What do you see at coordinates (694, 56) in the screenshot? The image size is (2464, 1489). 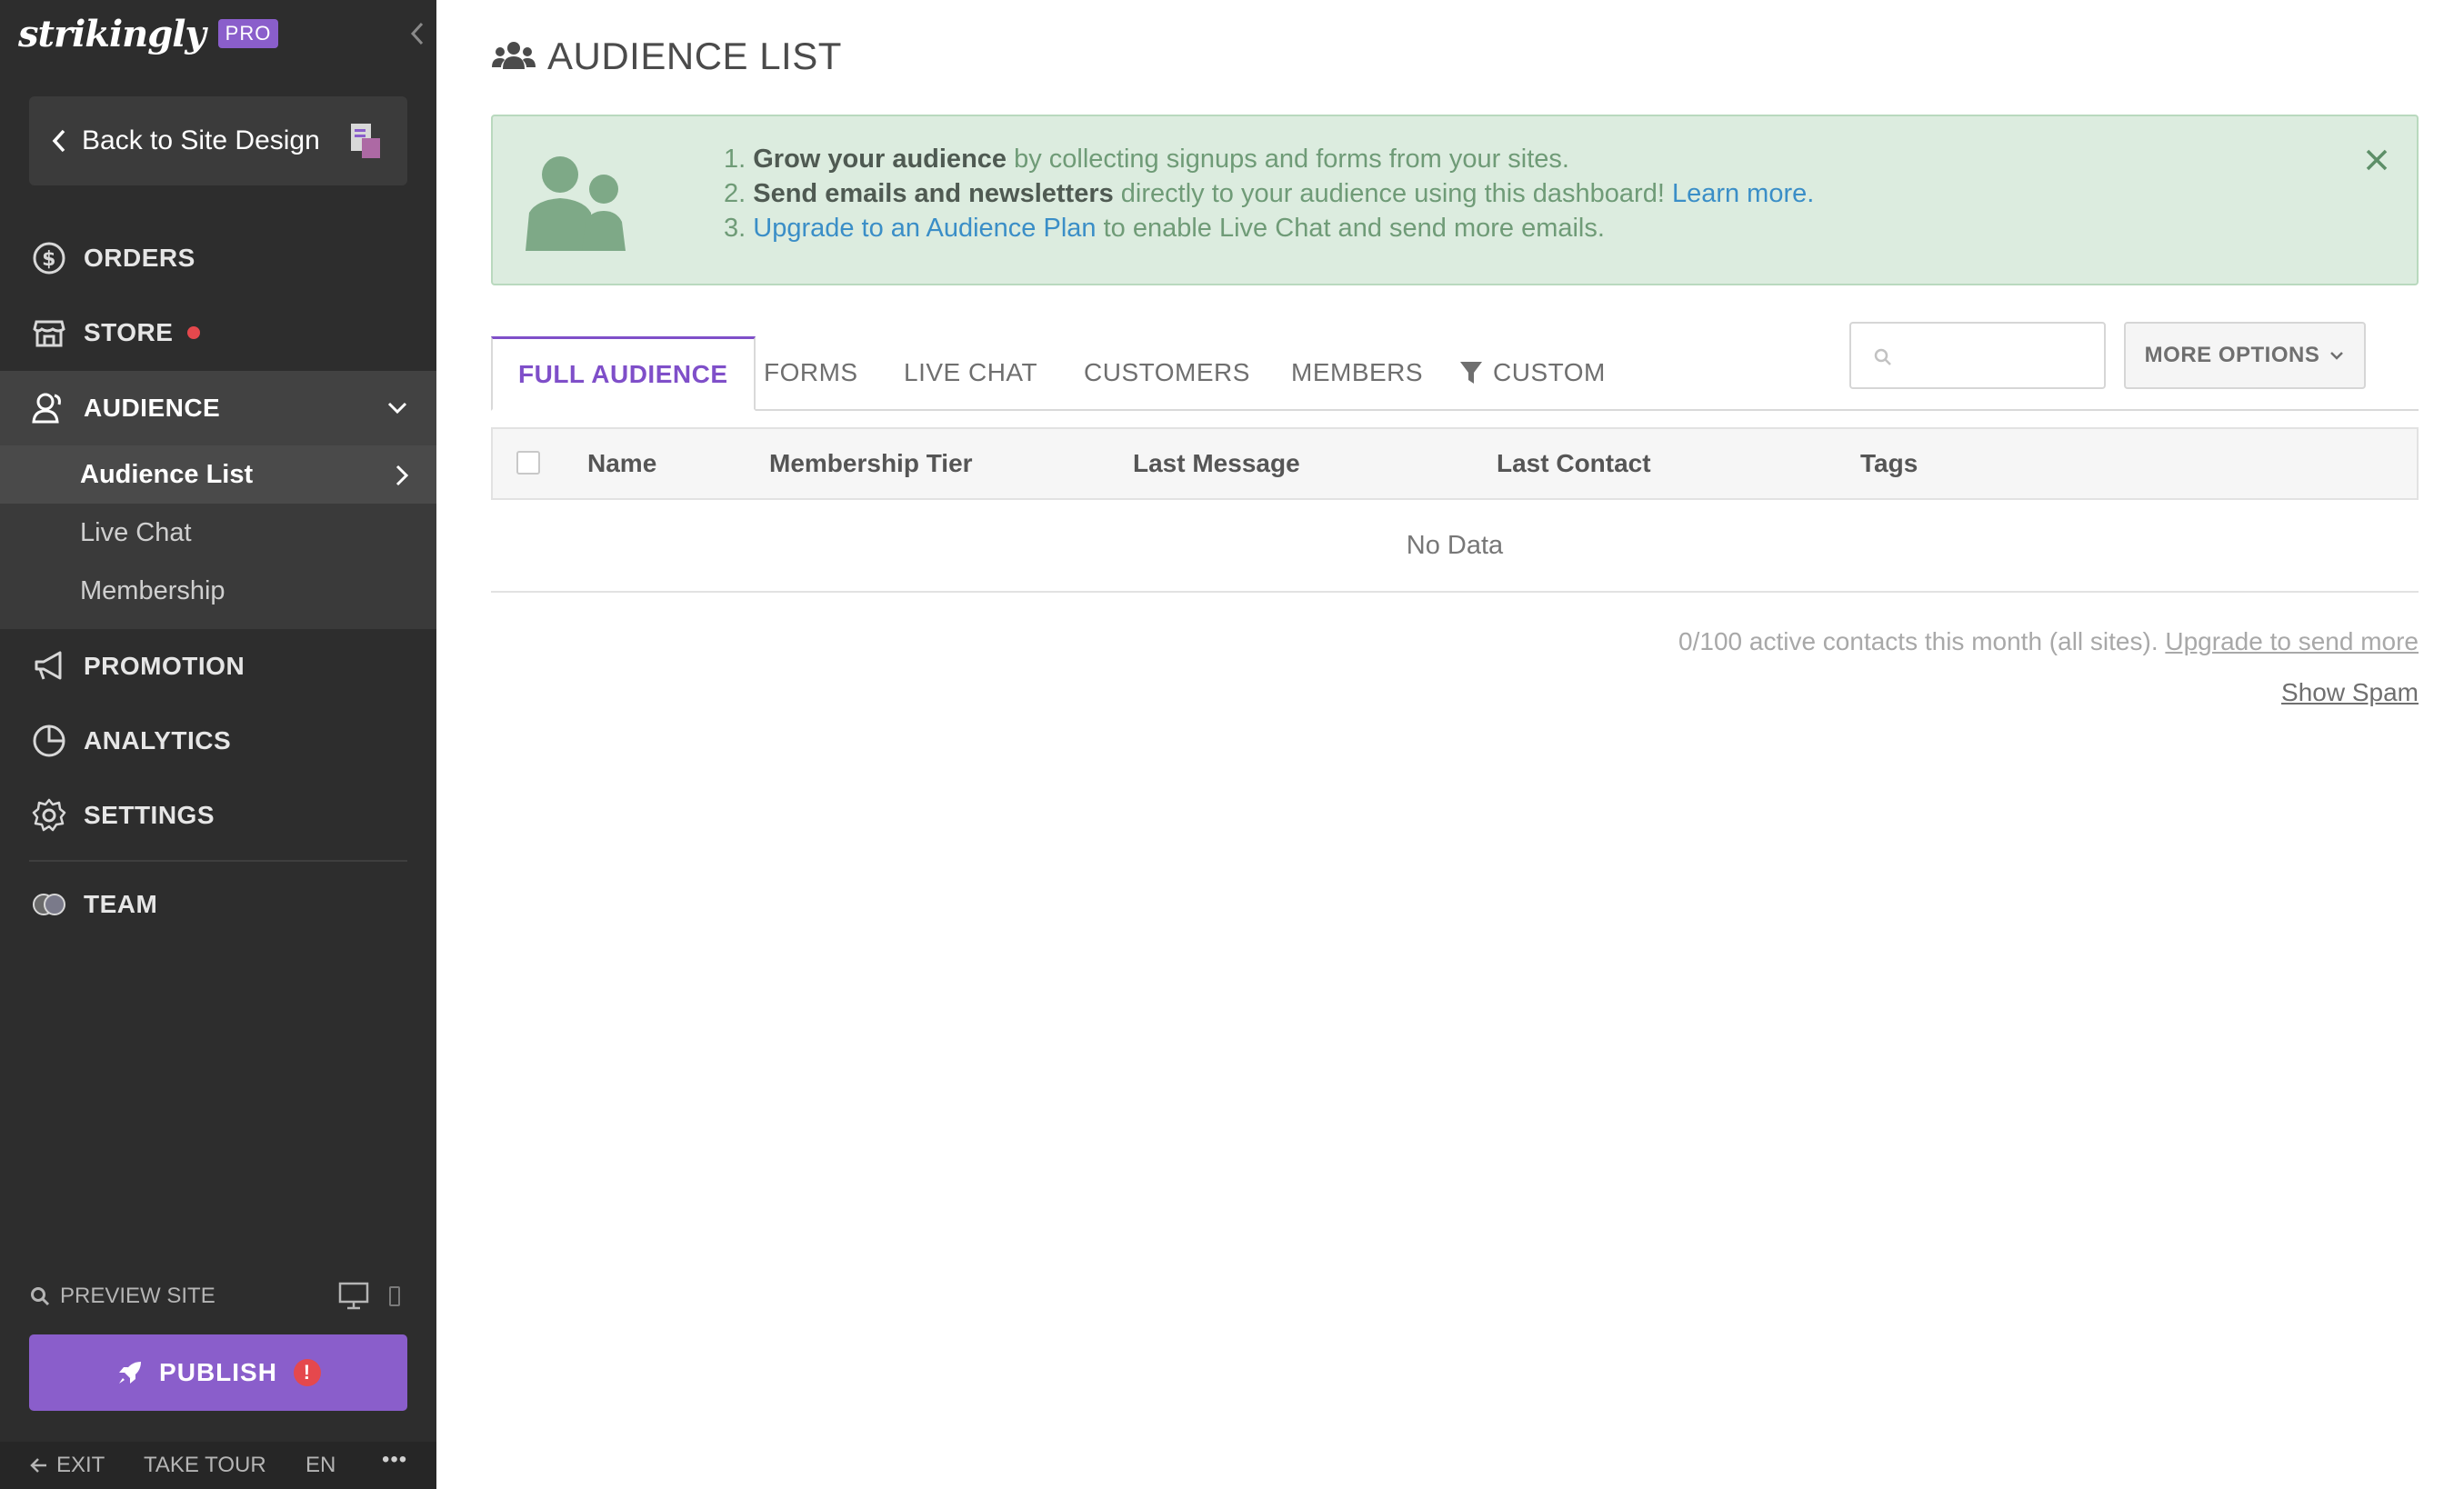 I see `page-title-text: AUDIENCE LIST` at bounding box center [694, 56].